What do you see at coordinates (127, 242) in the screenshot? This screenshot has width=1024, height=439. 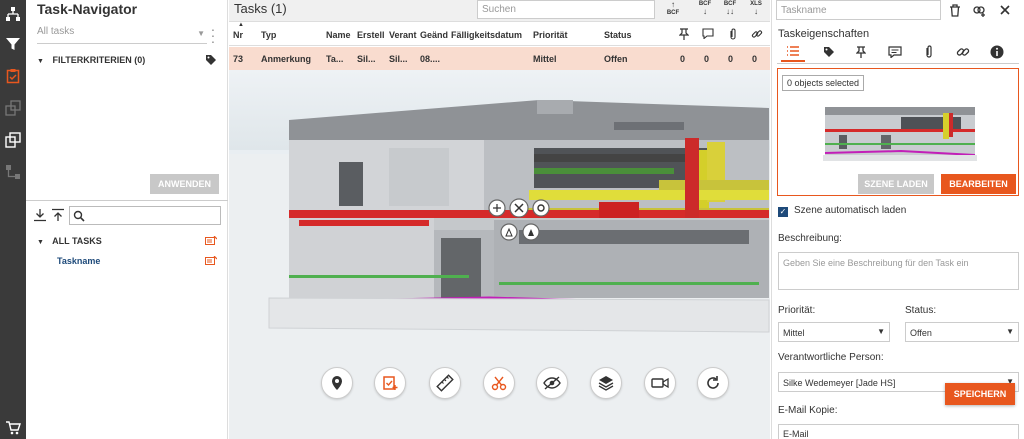 I see `all-tasks-group: ▼ ALL TASKS` at bounding box center [127, 242].